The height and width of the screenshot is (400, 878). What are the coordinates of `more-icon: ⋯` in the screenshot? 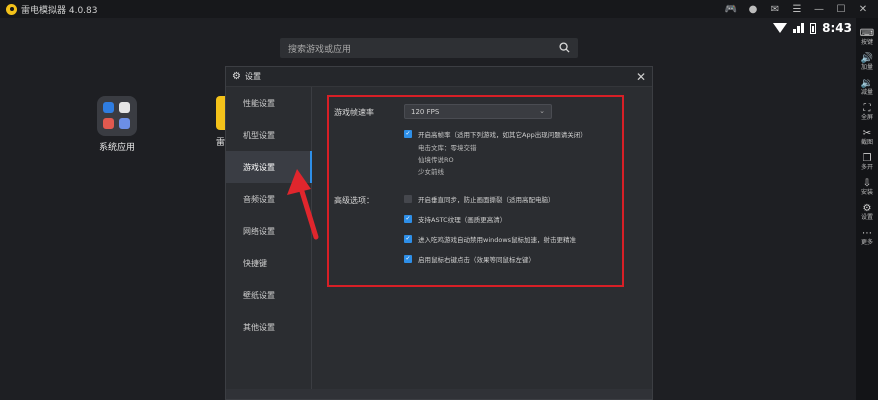 It's located at (867, 233).